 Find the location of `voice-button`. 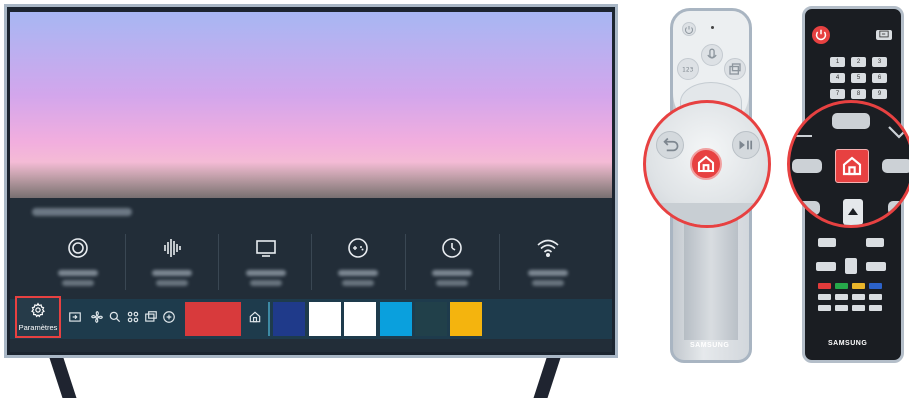

voice-button is located at coordinates (712, 55).